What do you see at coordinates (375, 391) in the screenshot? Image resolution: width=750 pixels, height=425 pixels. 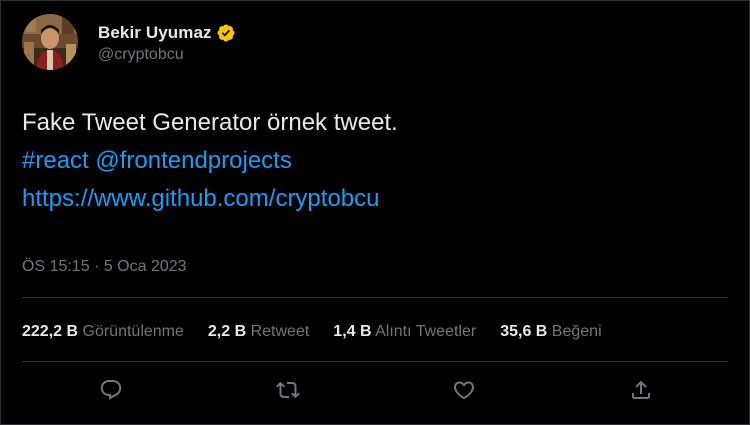 I see `action-bar` at bounding box center [375, 391].